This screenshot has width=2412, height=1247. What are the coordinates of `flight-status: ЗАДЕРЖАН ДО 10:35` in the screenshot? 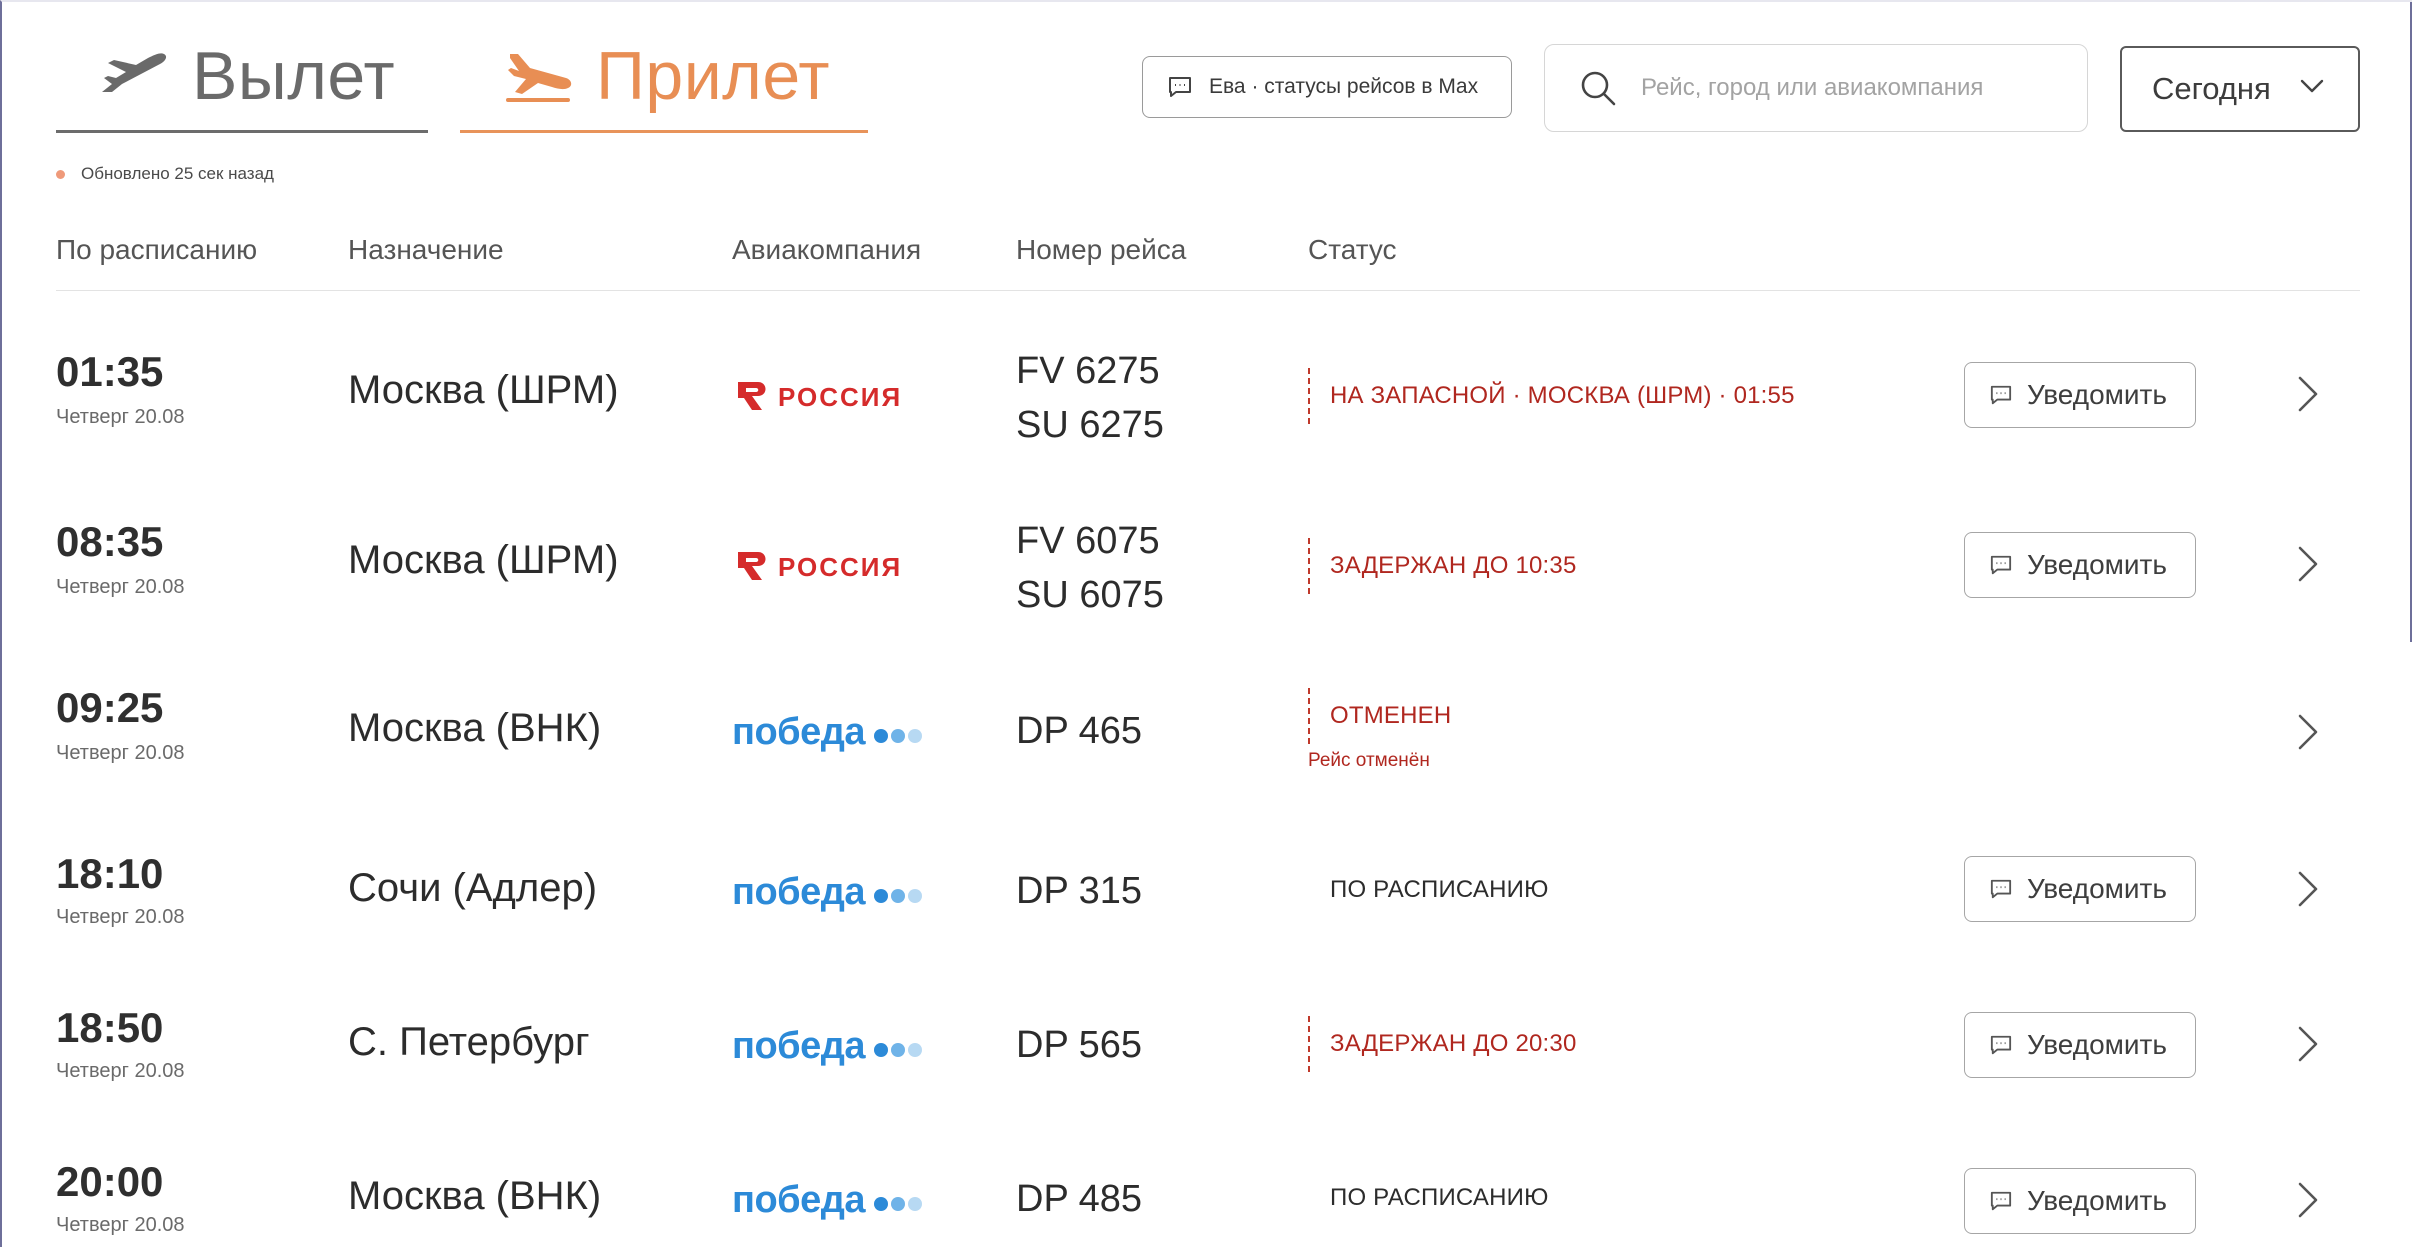 It's located at (1442, 566).